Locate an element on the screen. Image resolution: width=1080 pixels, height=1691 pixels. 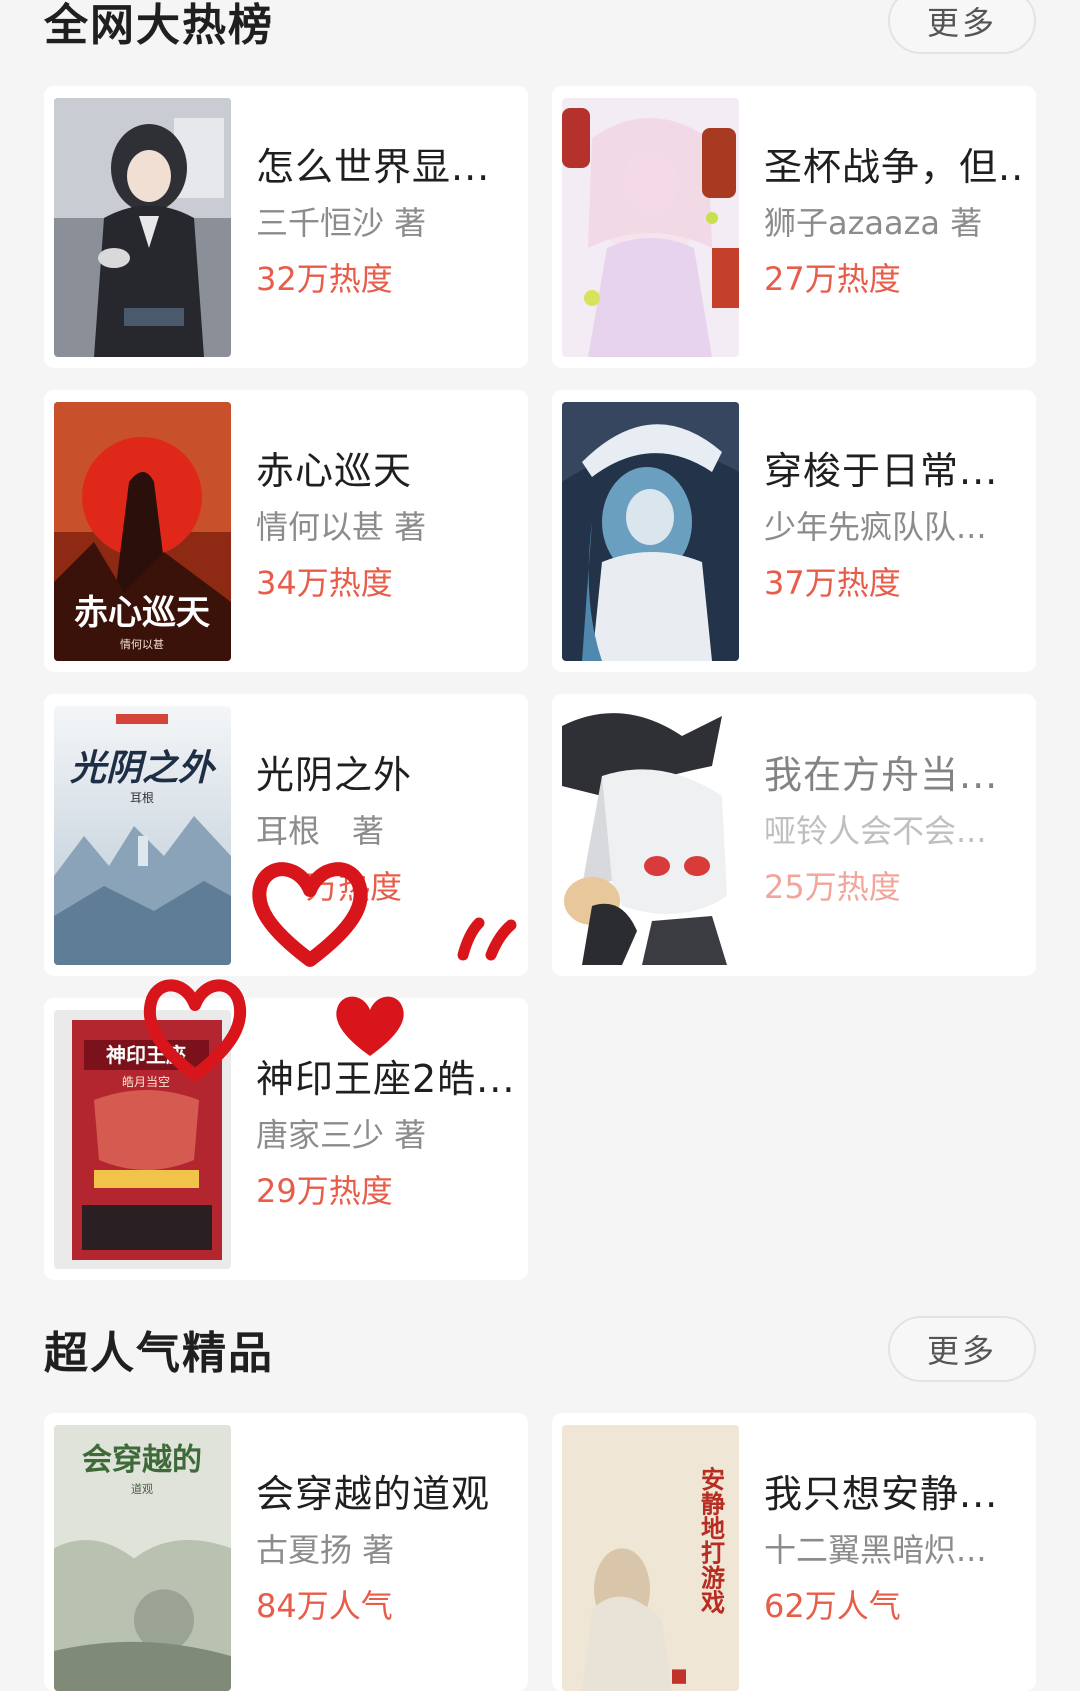
book-card: 会穿越的 道观 会穿越的道观 古夏扬 著 84万人气 is located at coordinates (286, 1552).